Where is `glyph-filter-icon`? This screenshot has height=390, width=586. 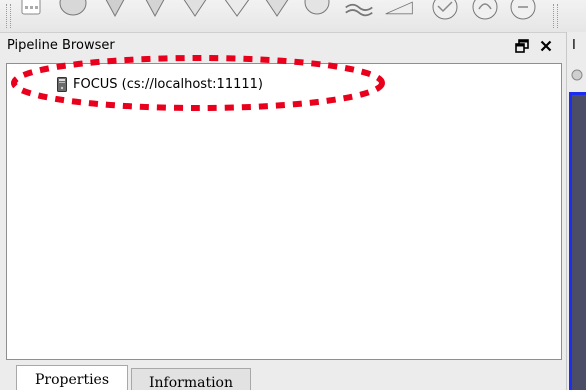 glyph-filter-icon is located at coordinates (277, 9).